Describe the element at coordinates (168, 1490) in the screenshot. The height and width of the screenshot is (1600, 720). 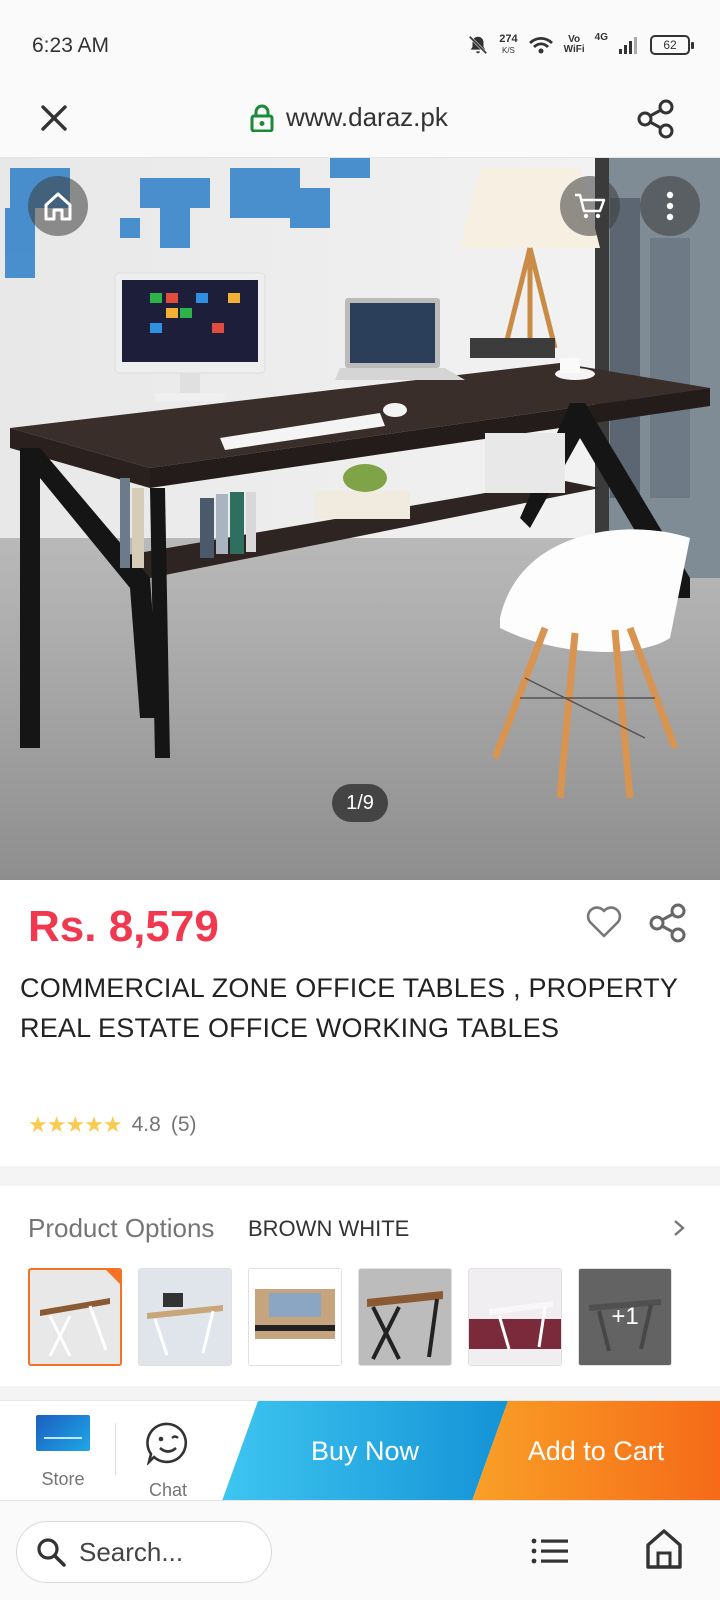
I see `chat-label: Chat` at that location.